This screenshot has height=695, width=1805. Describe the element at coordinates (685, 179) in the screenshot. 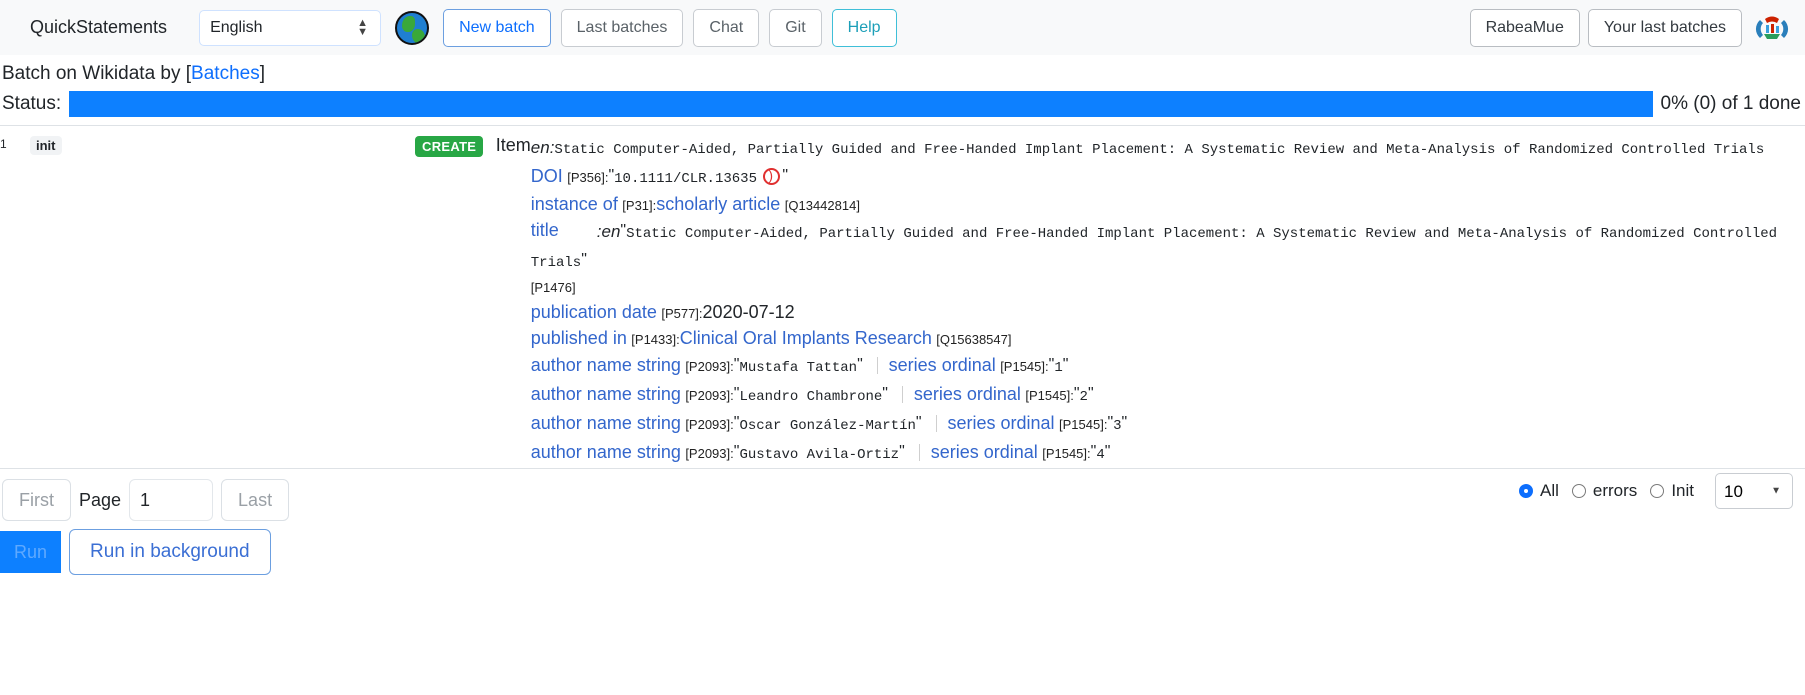

I see `statement-value: 10.1111/CLR.13635` at that location.